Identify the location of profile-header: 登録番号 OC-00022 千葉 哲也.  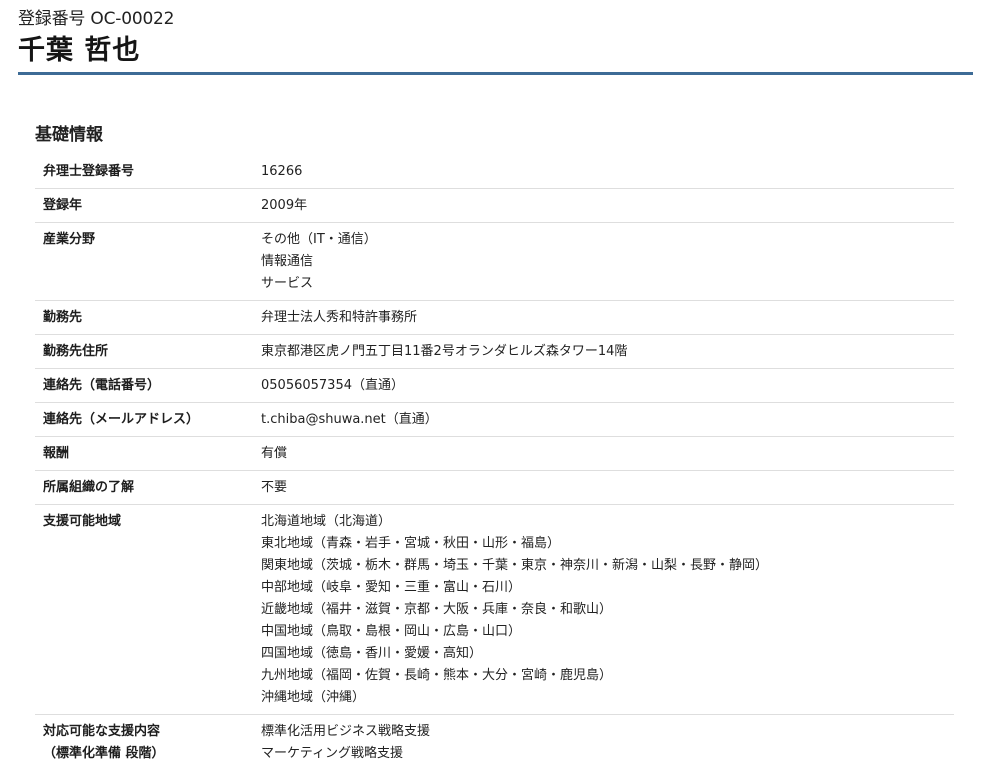
(495, 41).